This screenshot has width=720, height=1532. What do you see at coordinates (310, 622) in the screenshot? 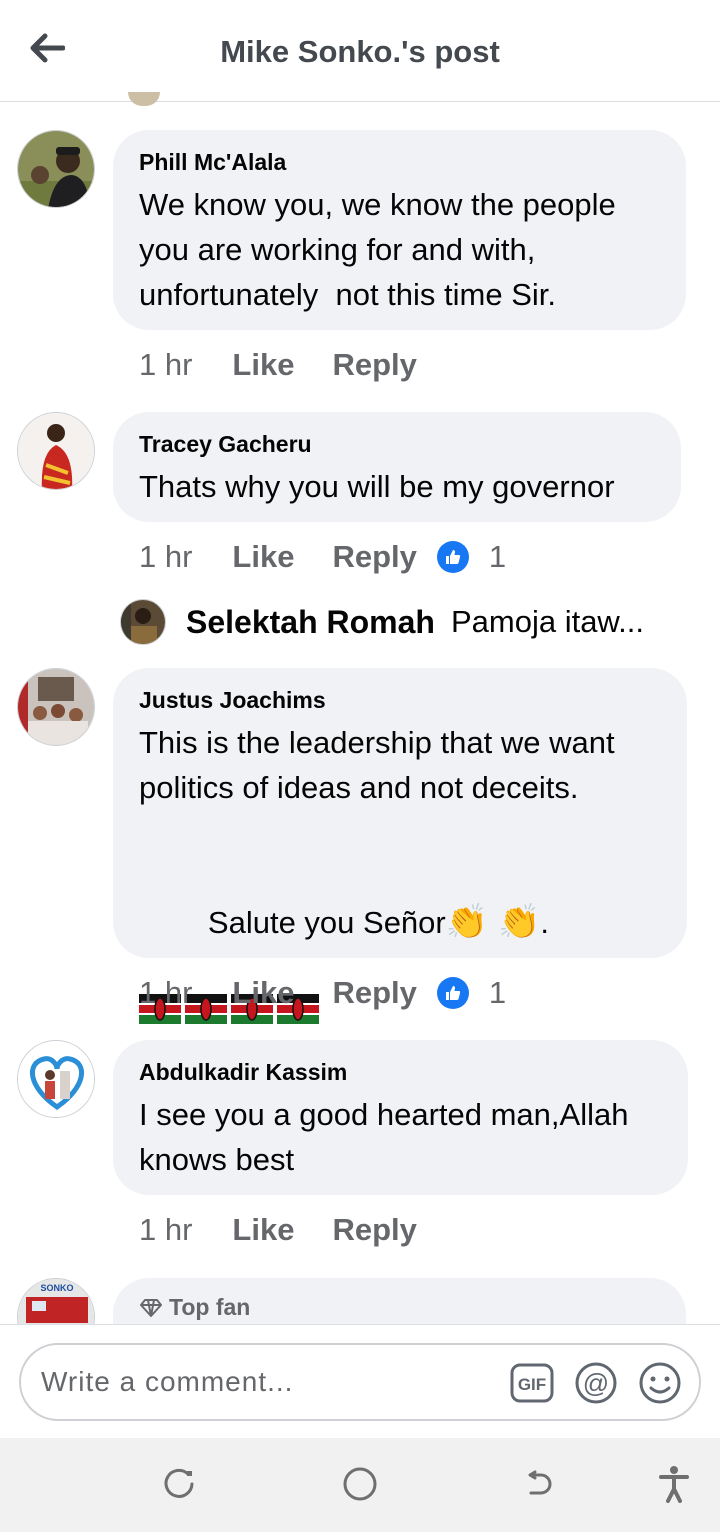
I see `reply-author: Selektah Romah` at bounding box center [310, 622].